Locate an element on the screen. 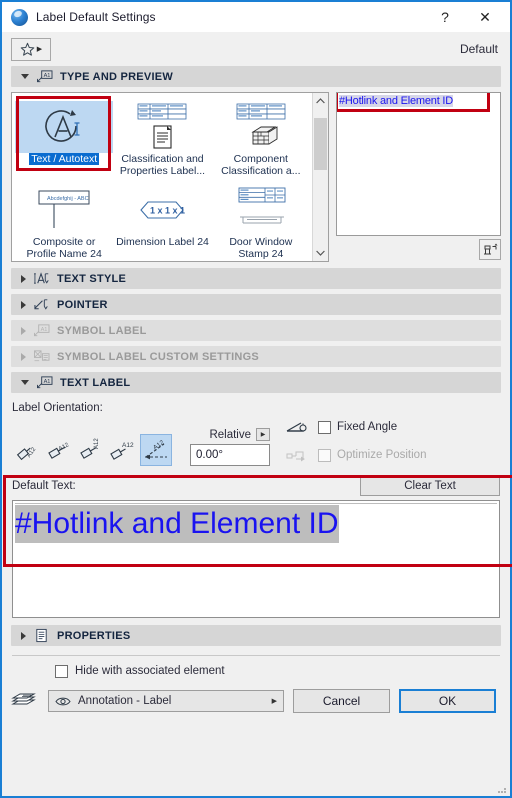 The width and height of the screenshot is (512, 798). section-title: TEXT STYLE is located at coordinates (92, 278).